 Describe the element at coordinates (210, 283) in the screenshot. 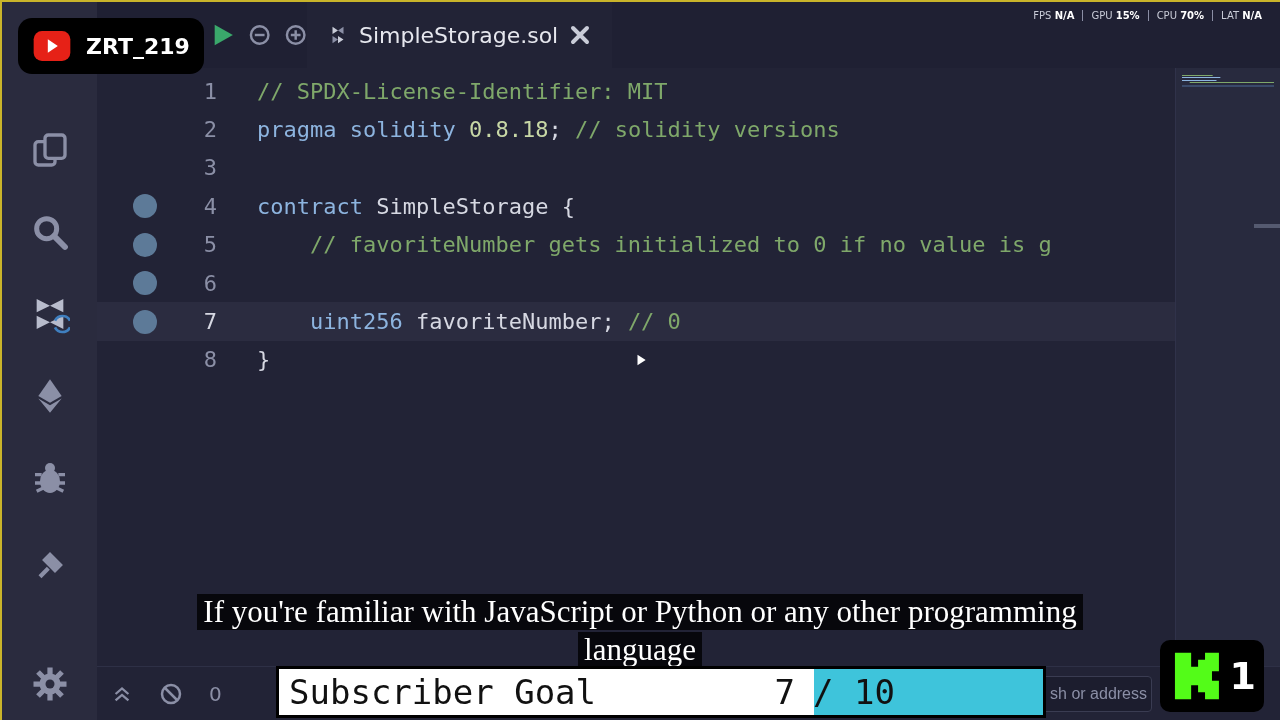

I see `line-number: 6` at that location.